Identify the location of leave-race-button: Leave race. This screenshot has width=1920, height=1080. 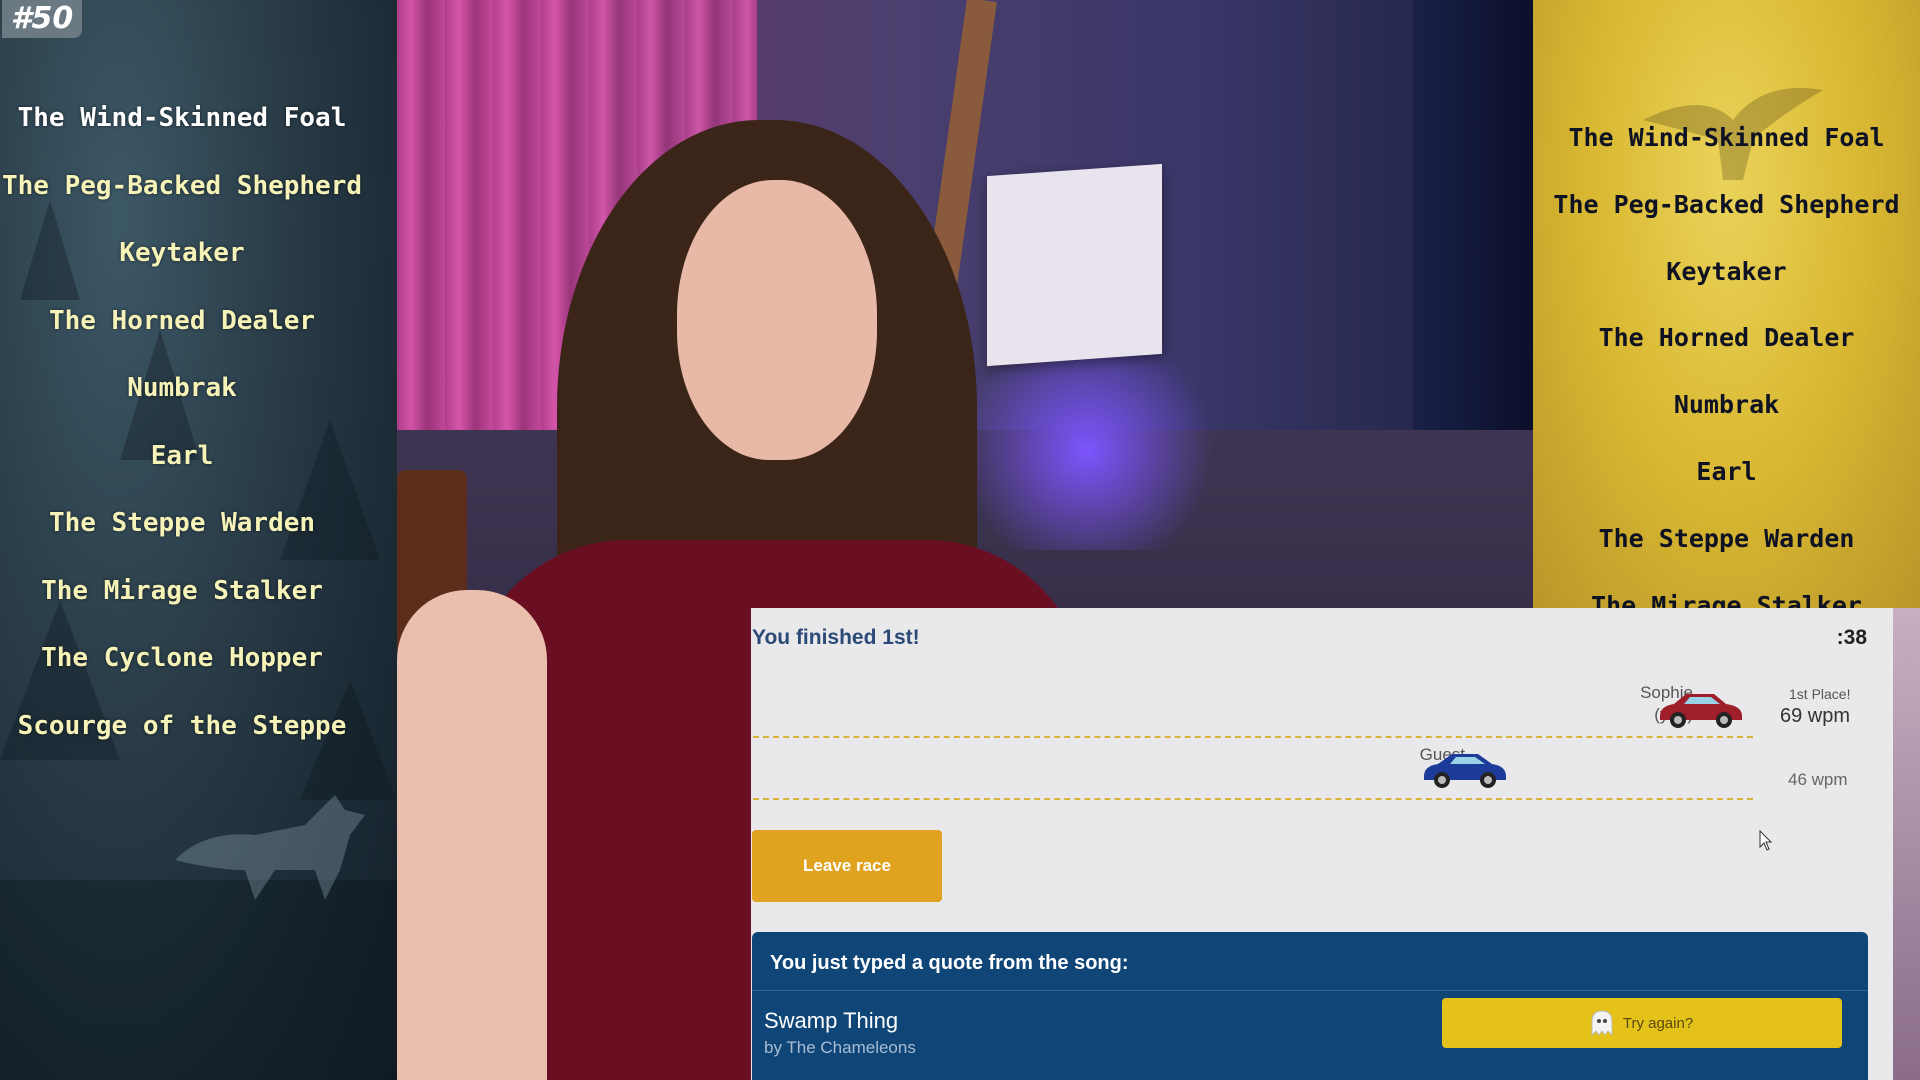
(847, 866).